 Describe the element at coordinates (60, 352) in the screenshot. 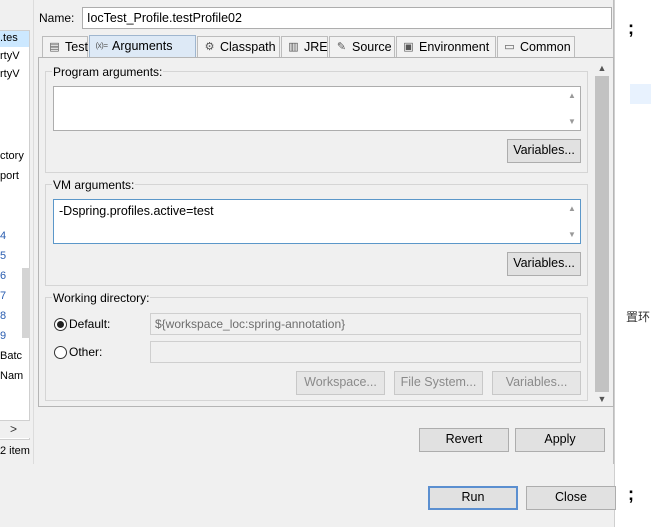

I see `other-directory-radio` at that location.